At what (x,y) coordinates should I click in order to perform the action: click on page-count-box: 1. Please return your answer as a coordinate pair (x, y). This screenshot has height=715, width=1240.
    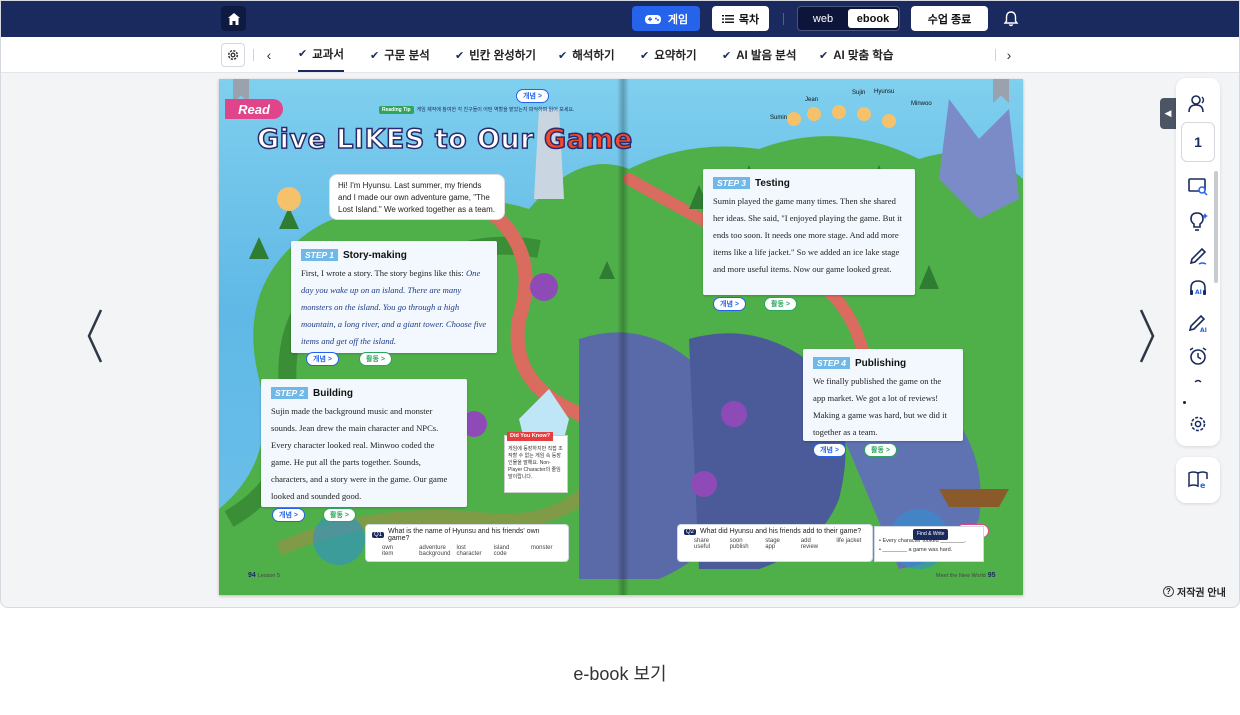
    Looking at the image, I should click on (1198, 142).